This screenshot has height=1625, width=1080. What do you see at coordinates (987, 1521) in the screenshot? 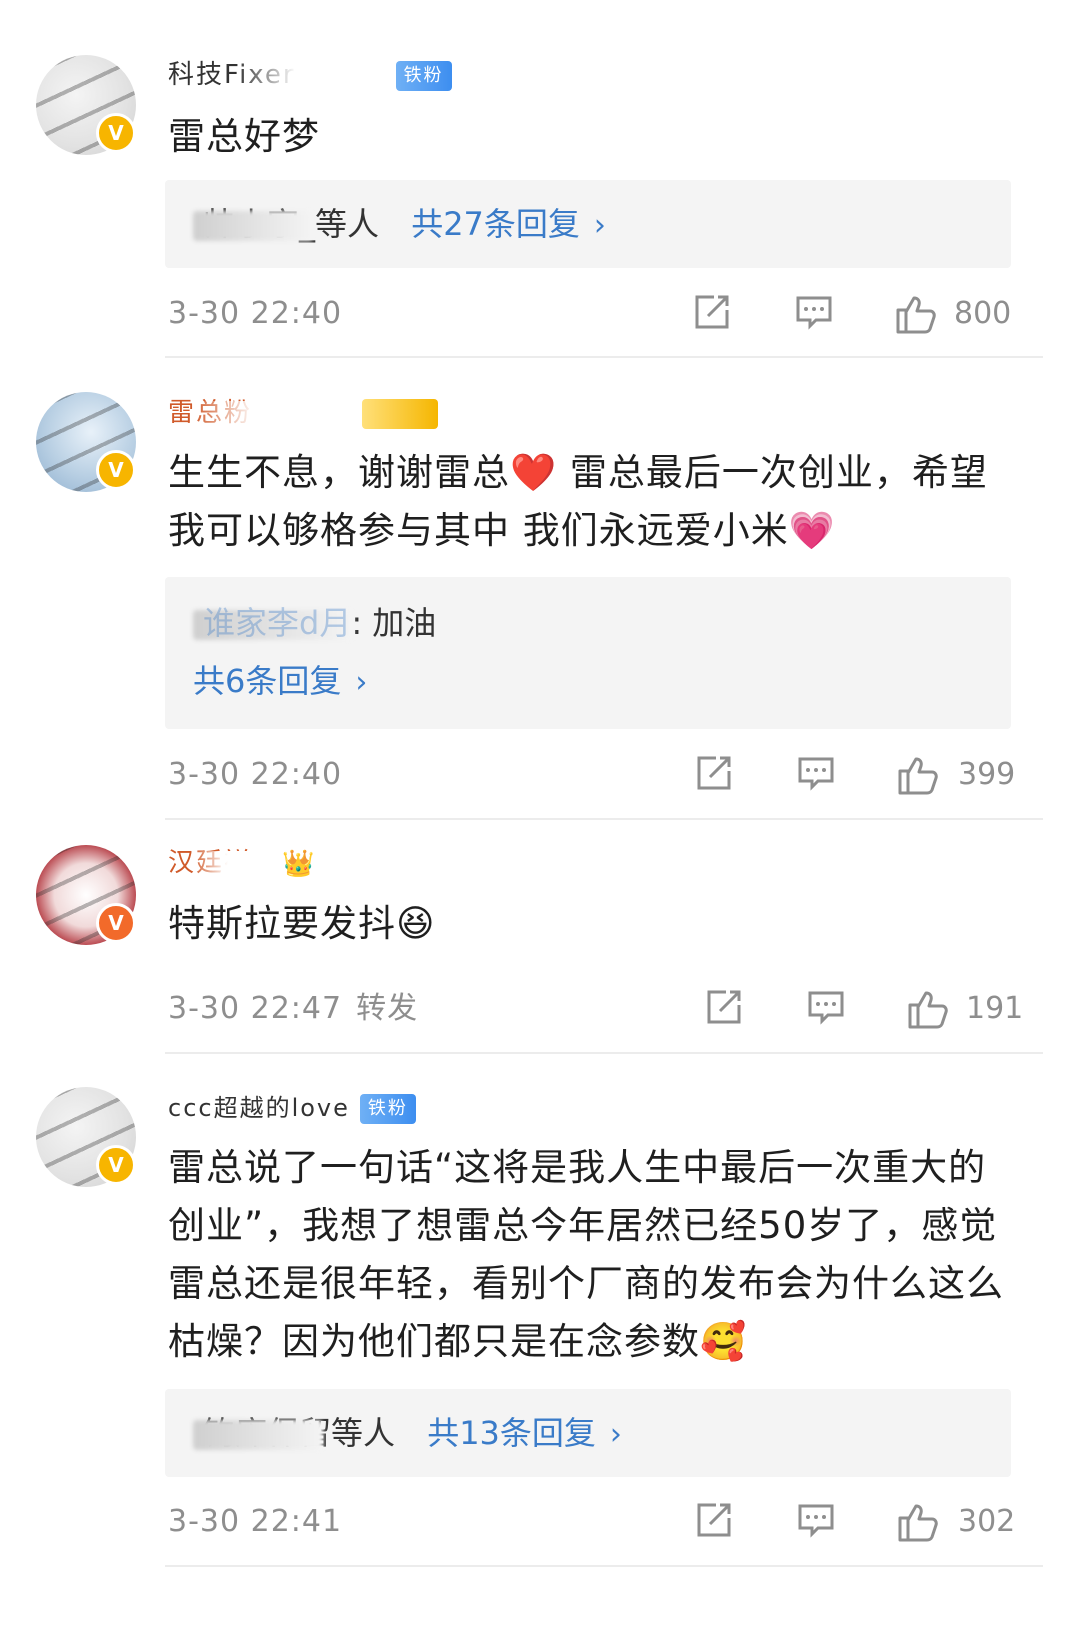
I see `like-count: 302` at bounding box center [987, 1521].